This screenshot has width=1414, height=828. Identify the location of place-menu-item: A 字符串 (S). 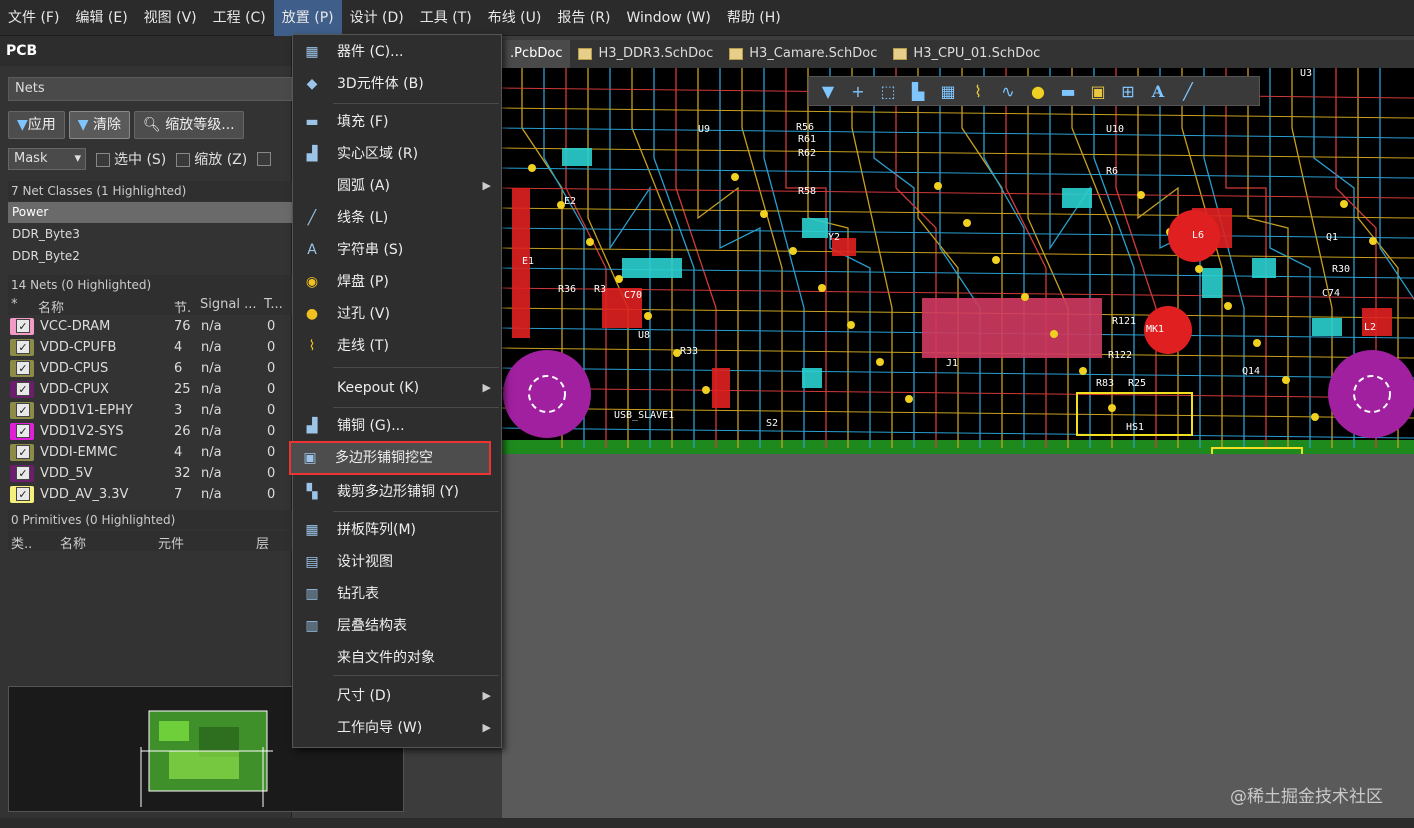
(397, 250).